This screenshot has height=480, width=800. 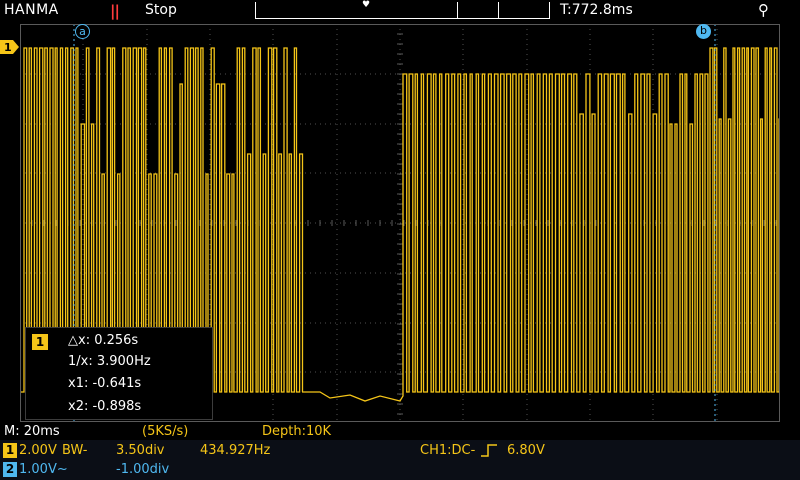 What do you see at coordinates (478, 10) in the screenshot?
I see `memory-view-window` at bounding box center [478, 10].